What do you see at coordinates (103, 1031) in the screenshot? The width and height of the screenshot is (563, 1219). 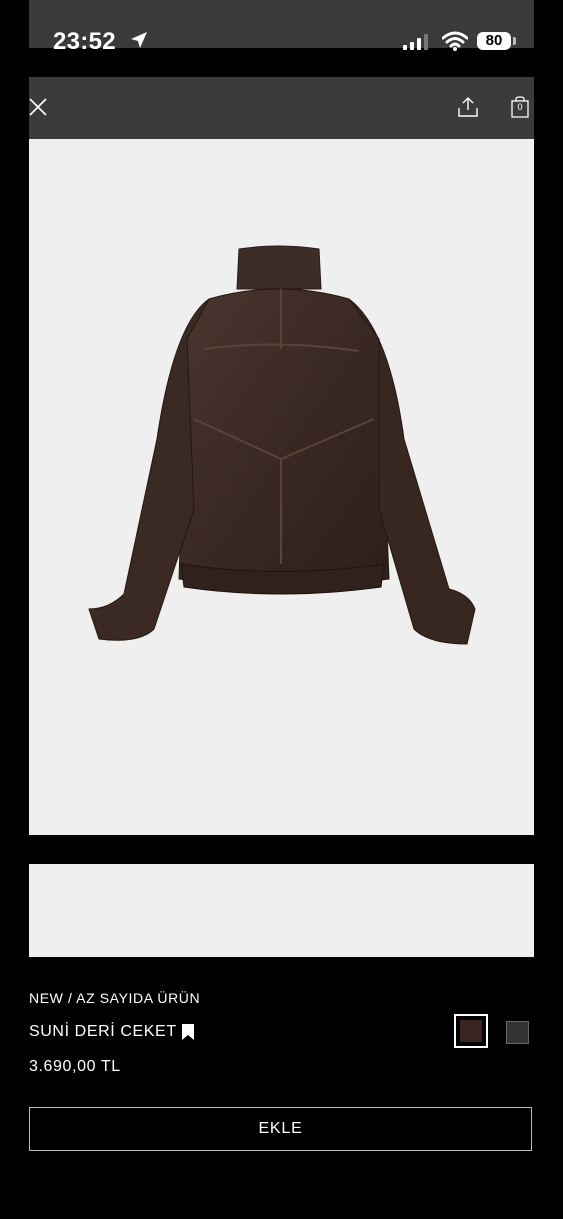 I see `product-name: SUNİ DERİ CEKET` at bounding box center [103, 1031].